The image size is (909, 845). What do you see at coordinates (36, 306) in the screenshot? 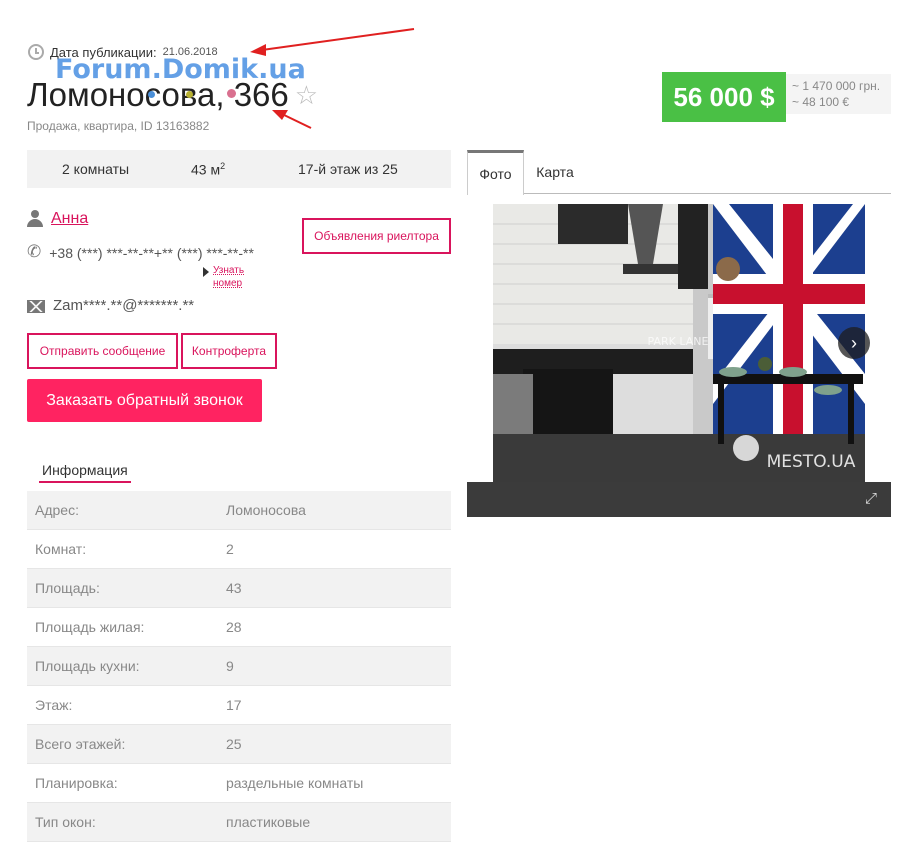
I see `mail-icon` at bounding box center [36, 306].